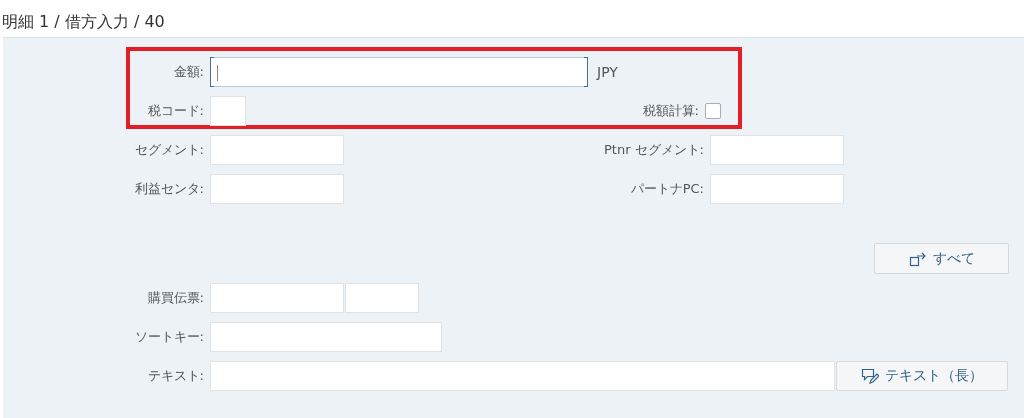 The image size is (1024, 418). I want to click on section-title: 明細 1 / 借方入力 / 40, so click(83, 22).